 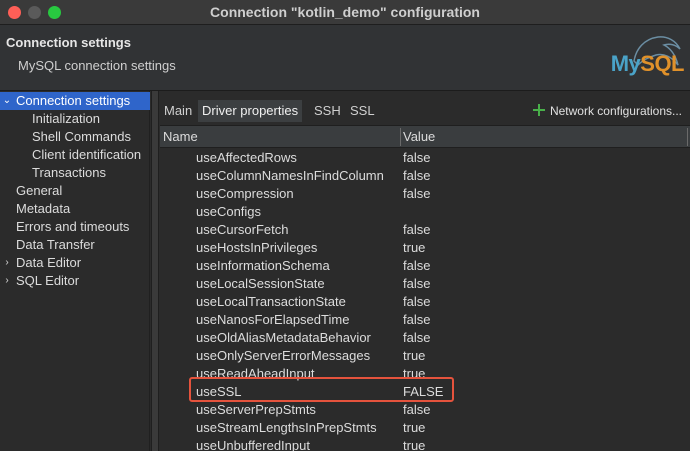 What do you see at coordinates (180, 137) in the screenshot?
I see `column-header-name: Name` at bounding box center [180, 137].